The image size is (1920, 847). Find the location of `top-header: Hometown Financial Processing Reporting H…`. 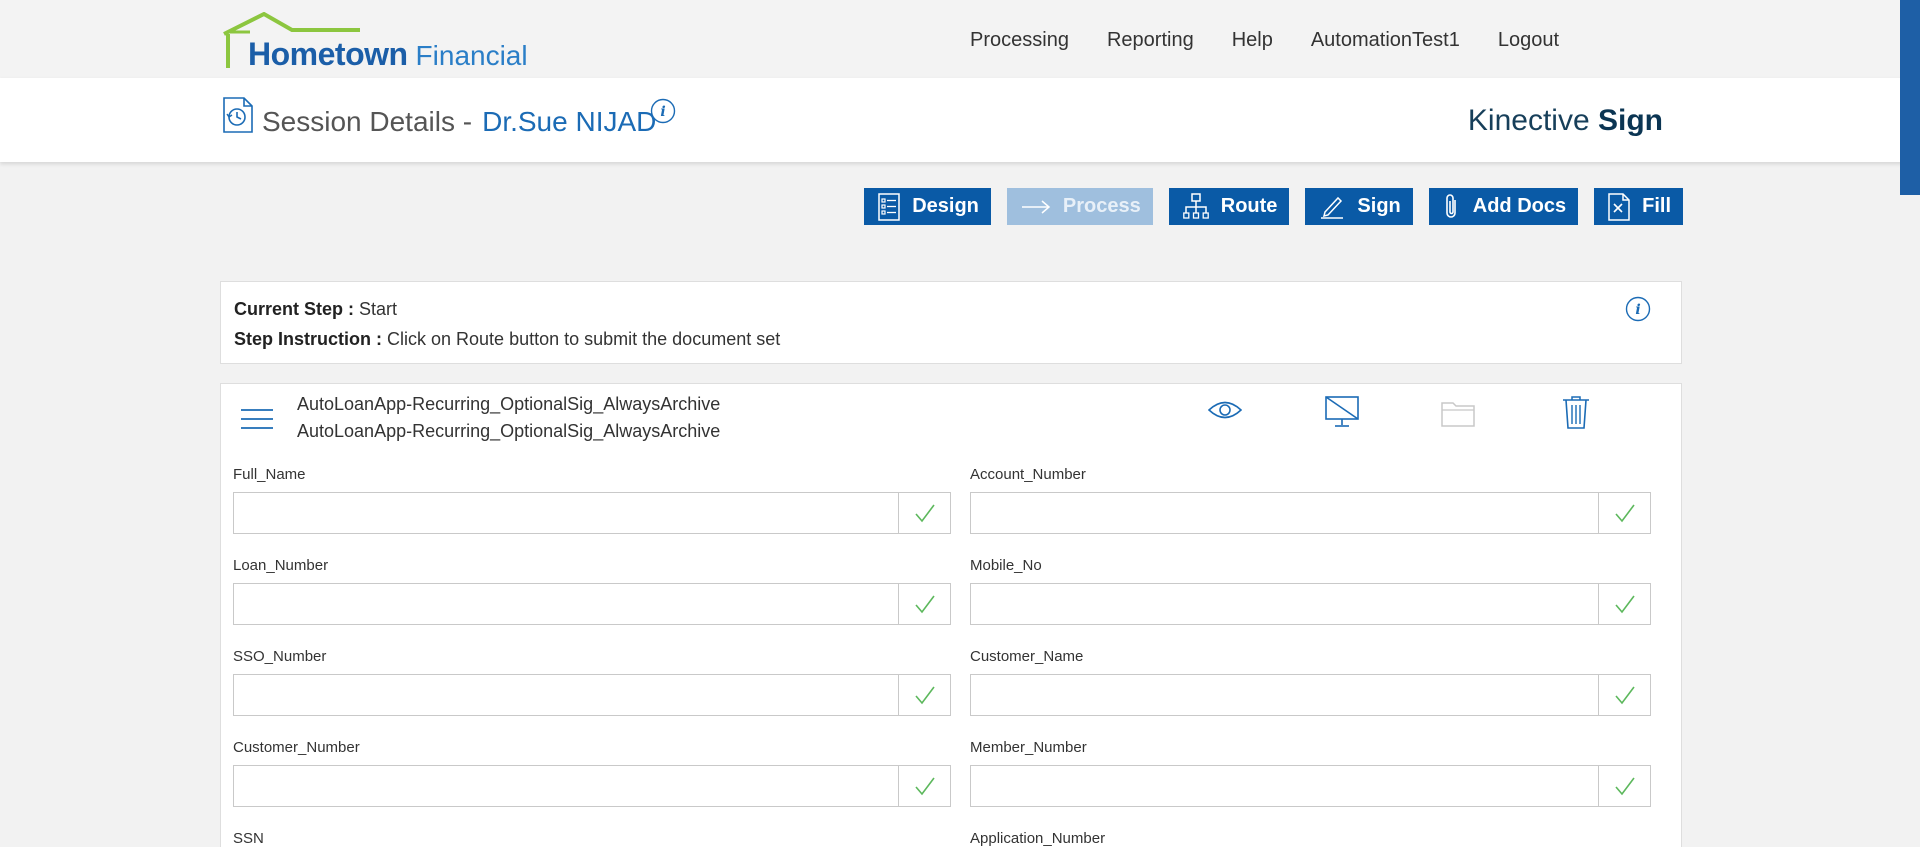

top-header: Hometown Financial Processing Reporting H… is located at coordinates (960, 39).